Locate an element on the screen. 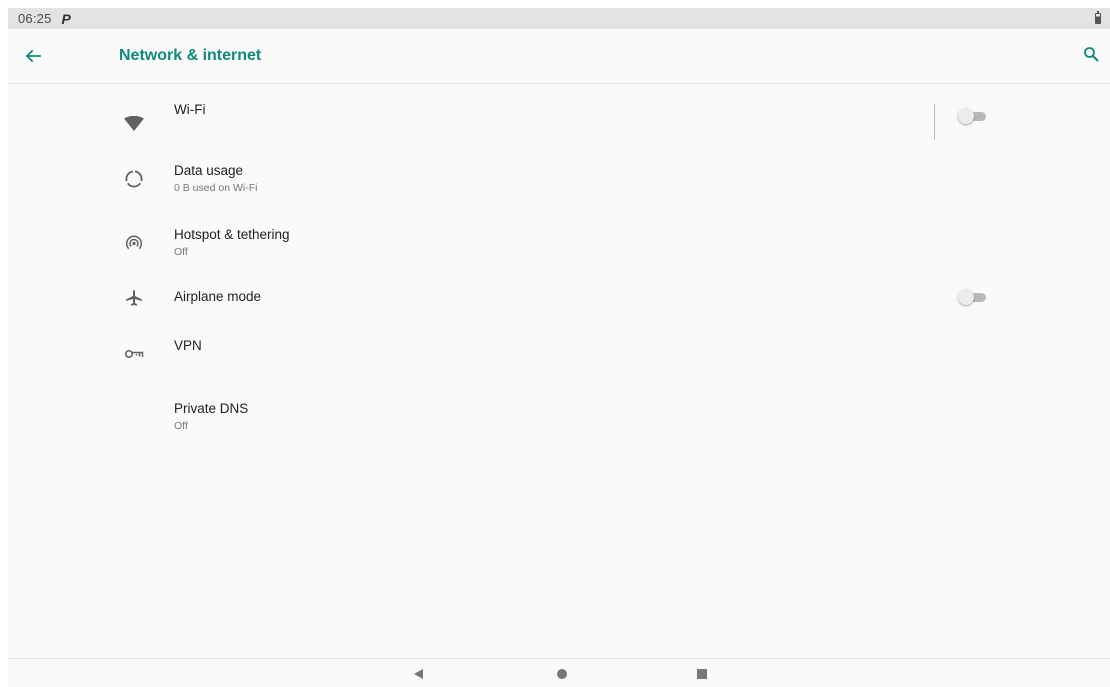 The width and height of the screenshot is (1110, 687). battery-icon is located at coordinates (1098, 17).